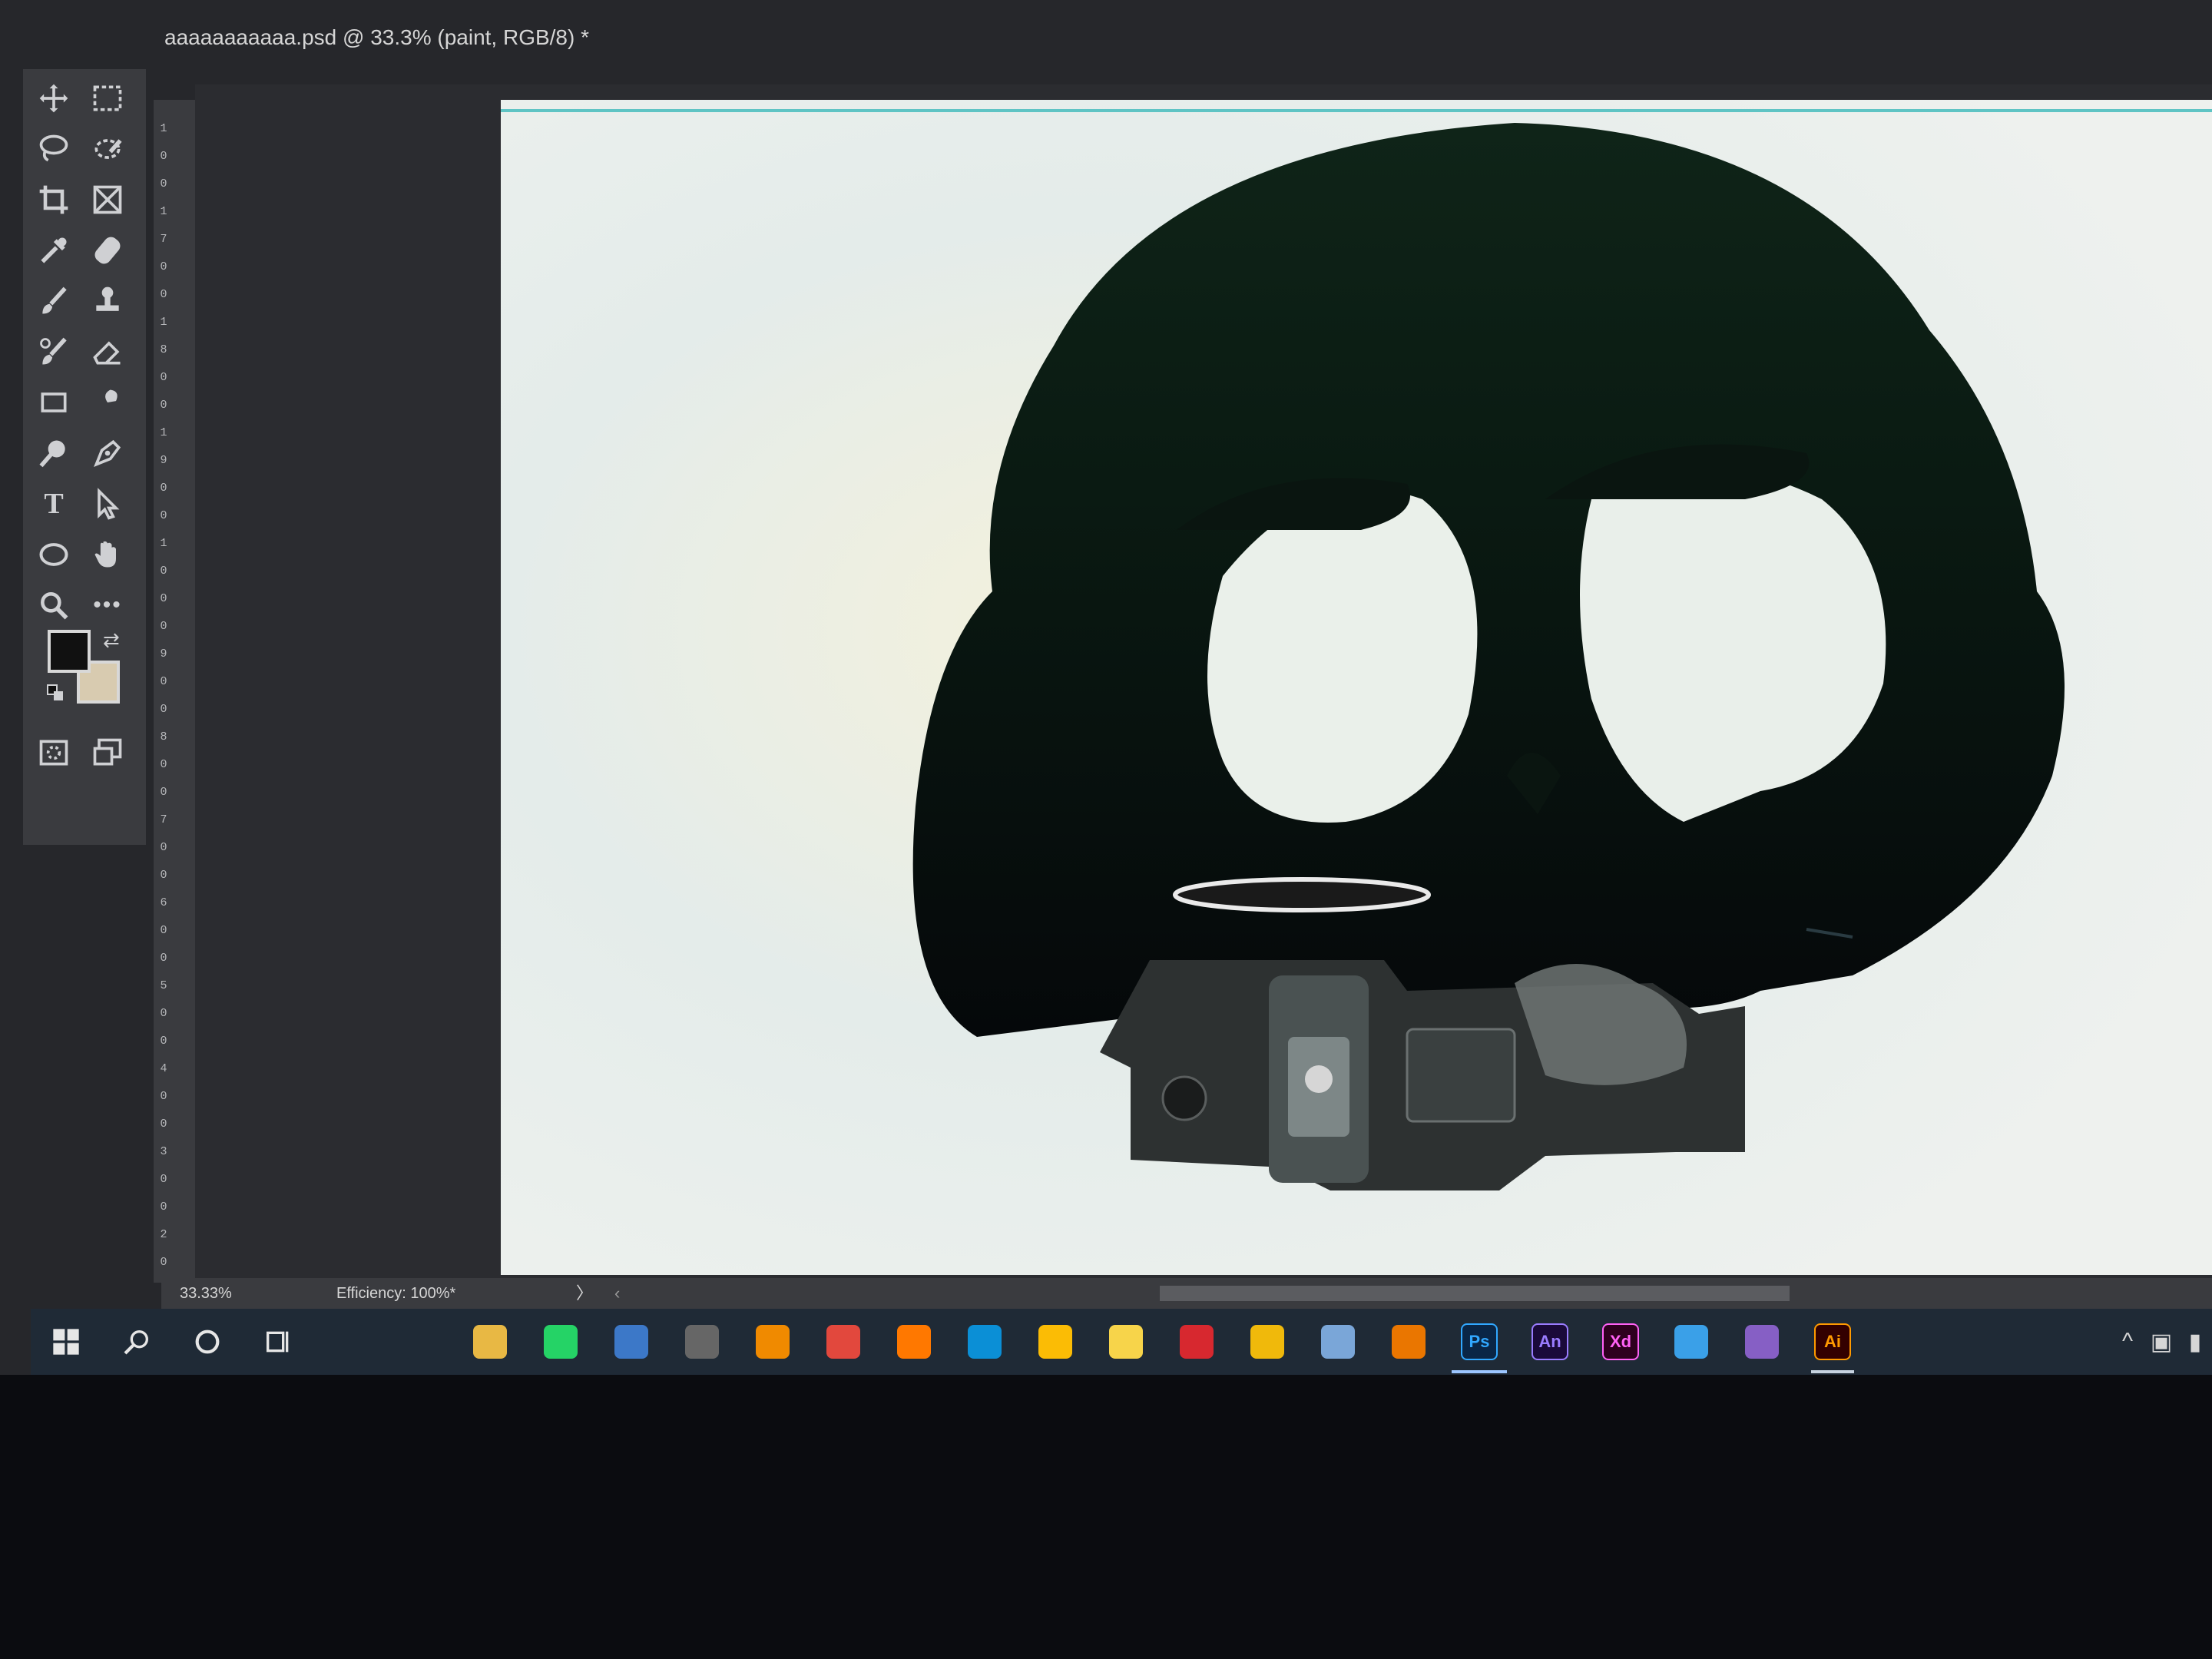  I want to click on start-button, so click(66, 1342).